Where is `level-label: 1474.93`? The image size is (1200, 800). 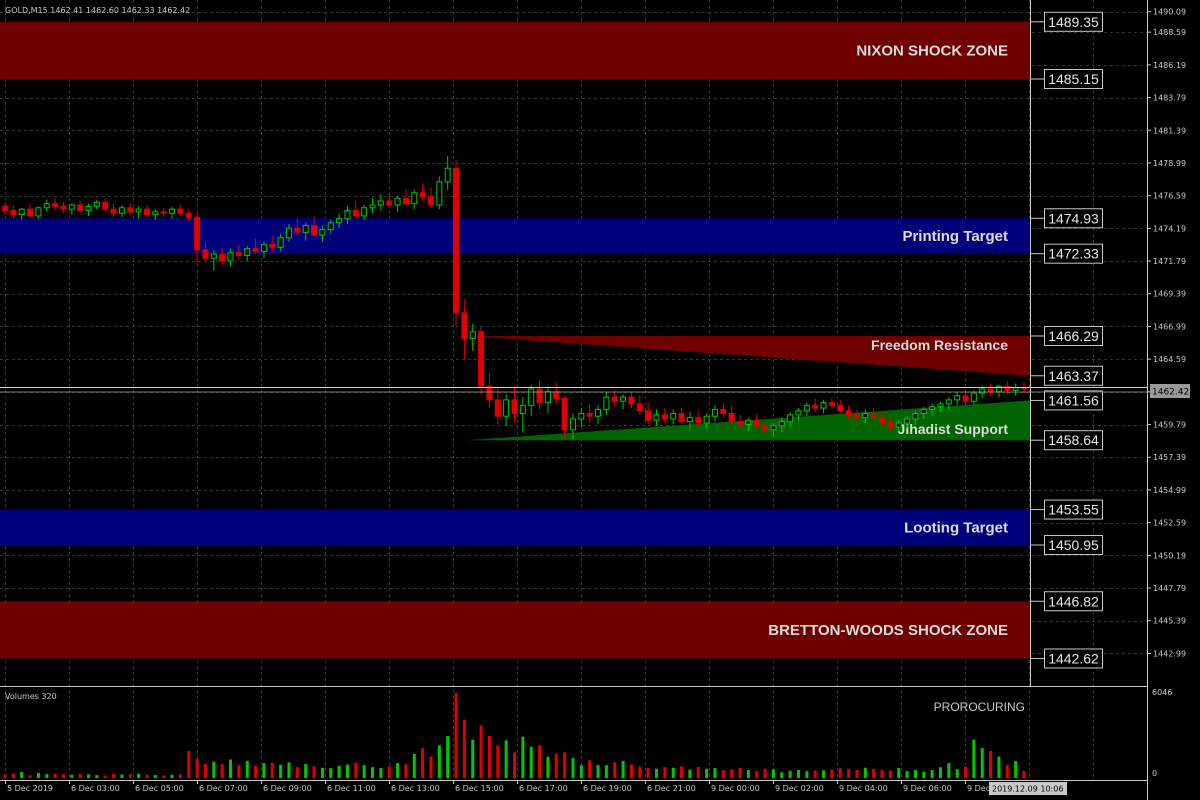
level-label: 1474.93 is located at coordinates (1073, 218).